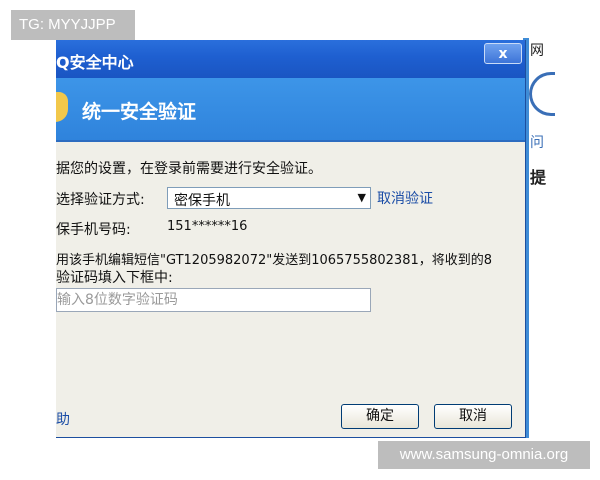 This screenshot has height=480, width=600. Describe the element at coordinates (537, 51) in the screenshot. I see `background-window-title: 网` at that location.